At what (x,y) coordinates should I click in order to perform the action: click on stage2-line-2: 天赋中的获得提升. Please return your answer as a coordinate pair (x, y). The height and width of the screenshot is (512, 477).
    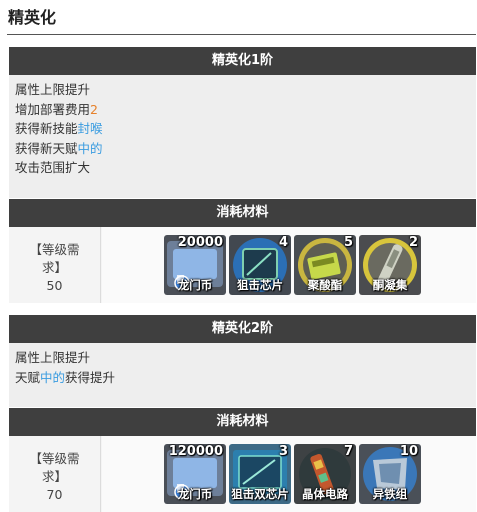
    Looking at the image, I should click on (65, 377).